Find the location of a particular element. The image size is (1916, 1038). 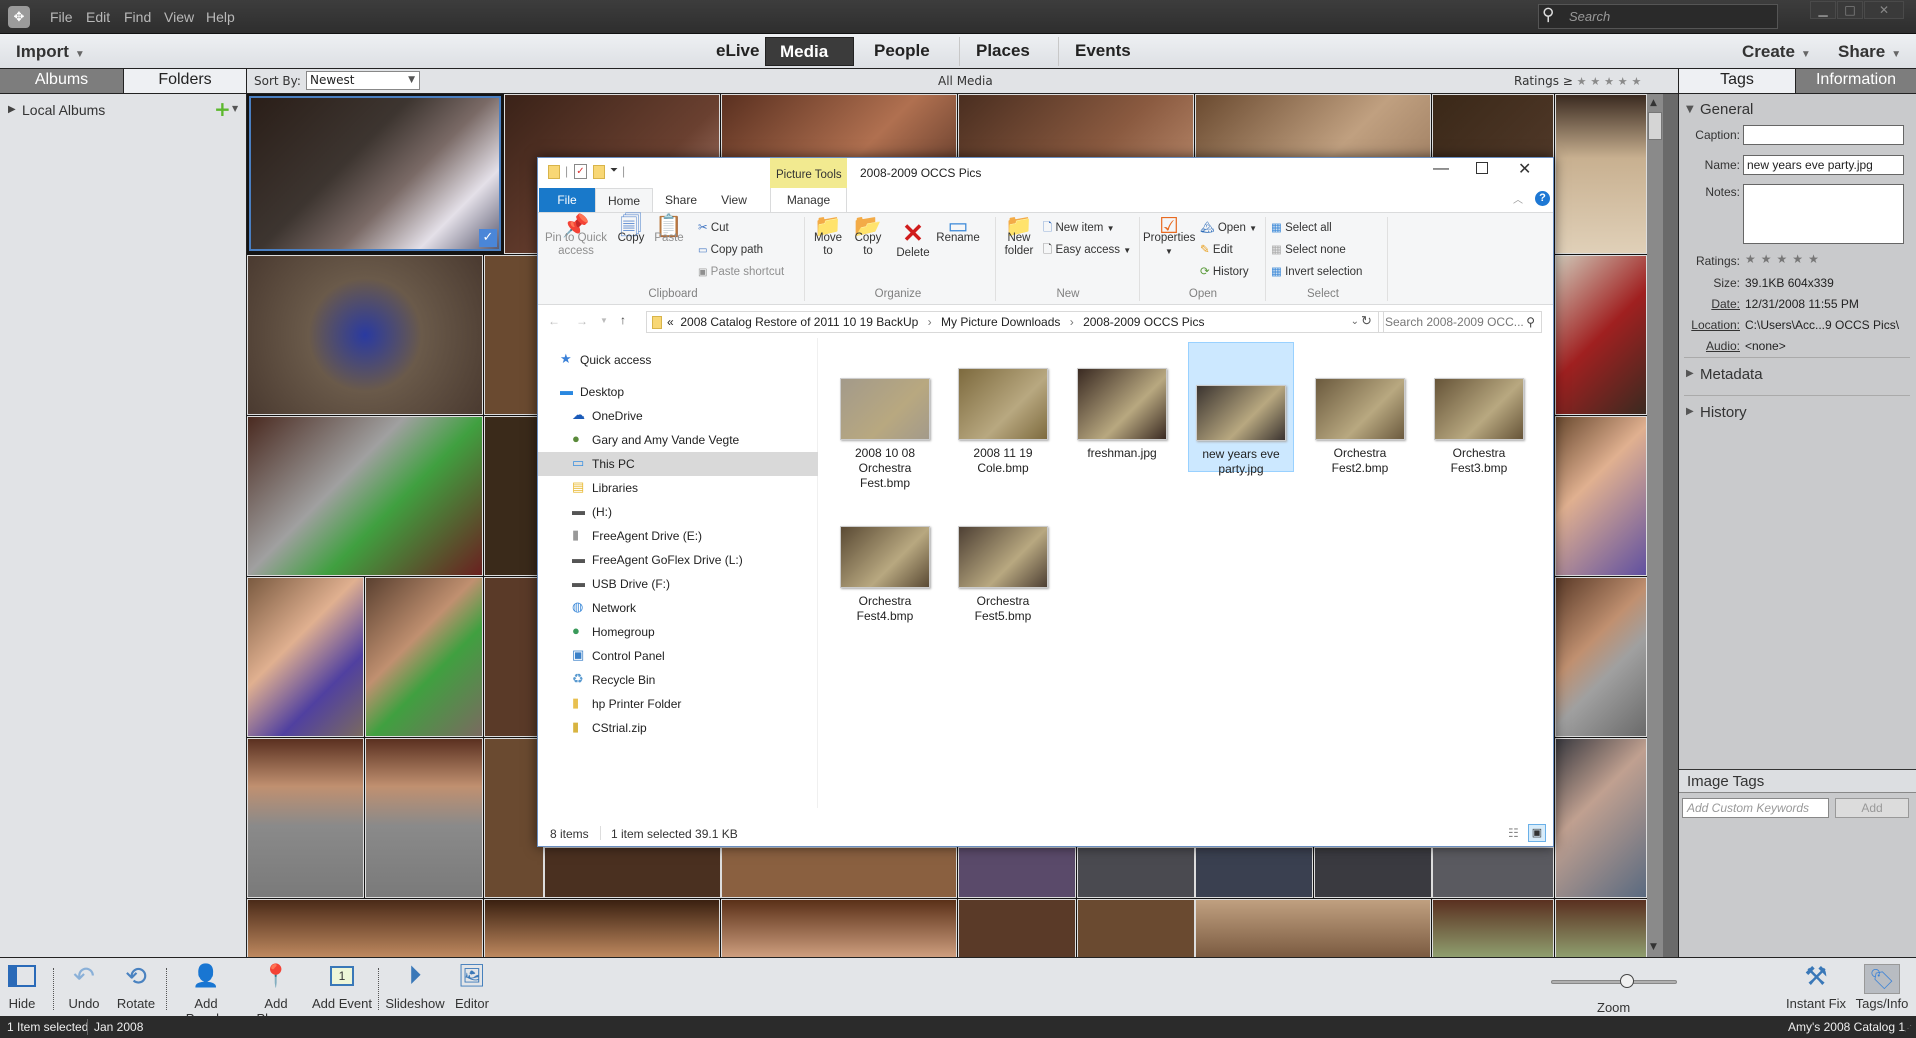

easy-access-button: 🗋 Easy access ▼ is located at coordinates (1087, 250).